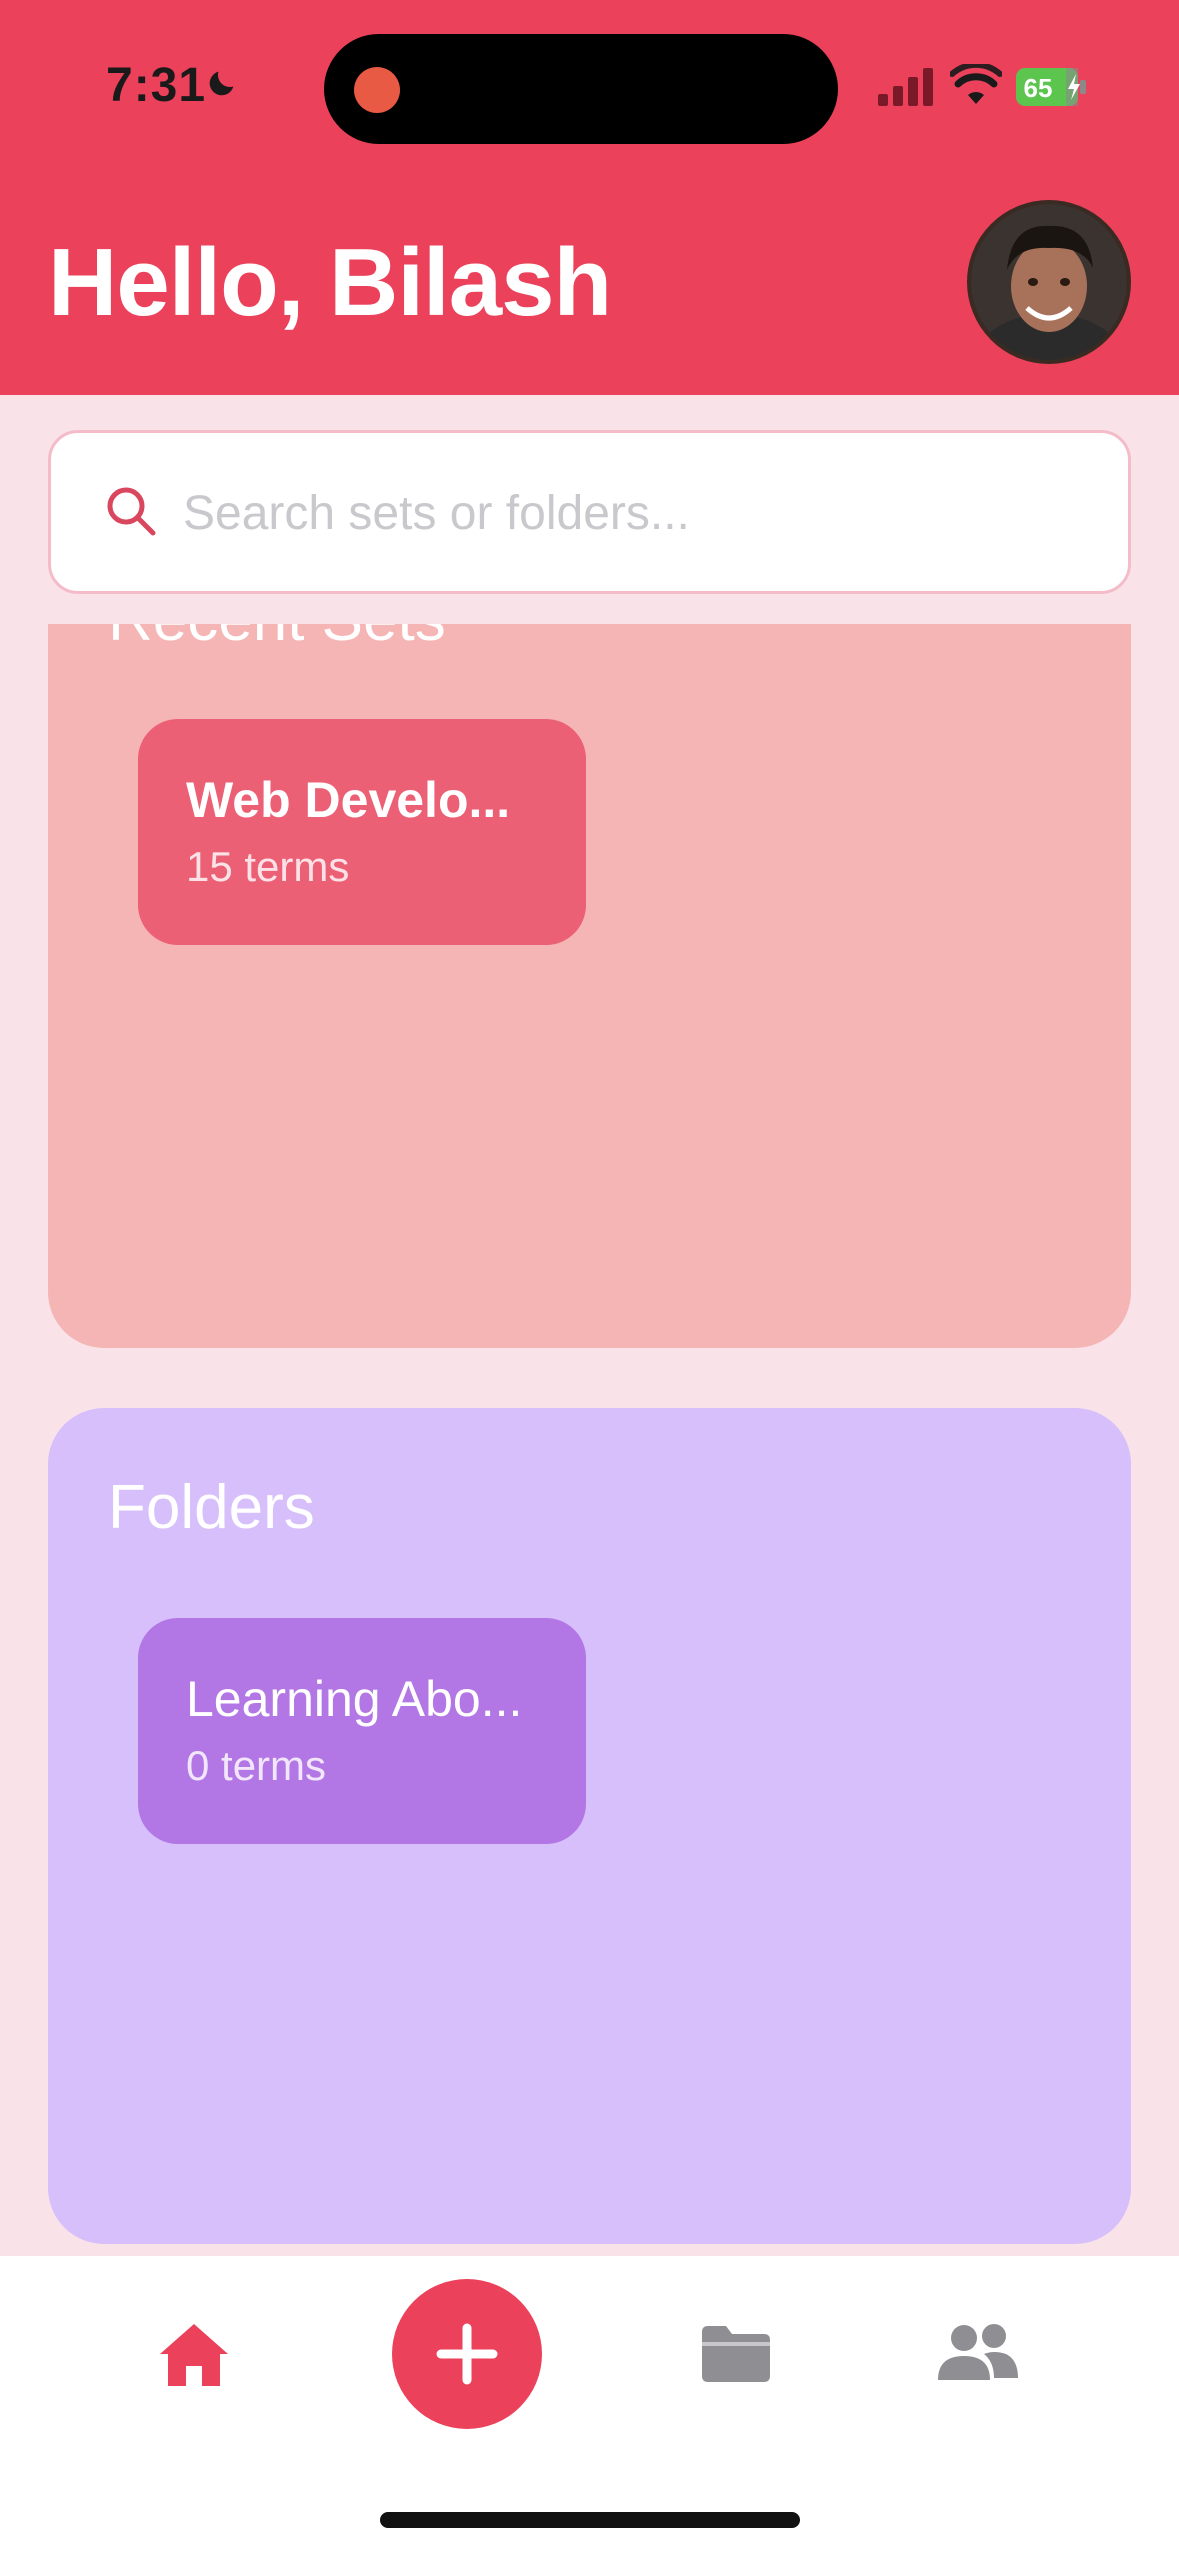 This screenshot has height=2556, width=1179. I want to click on dynamic-island, so click(581, 89).